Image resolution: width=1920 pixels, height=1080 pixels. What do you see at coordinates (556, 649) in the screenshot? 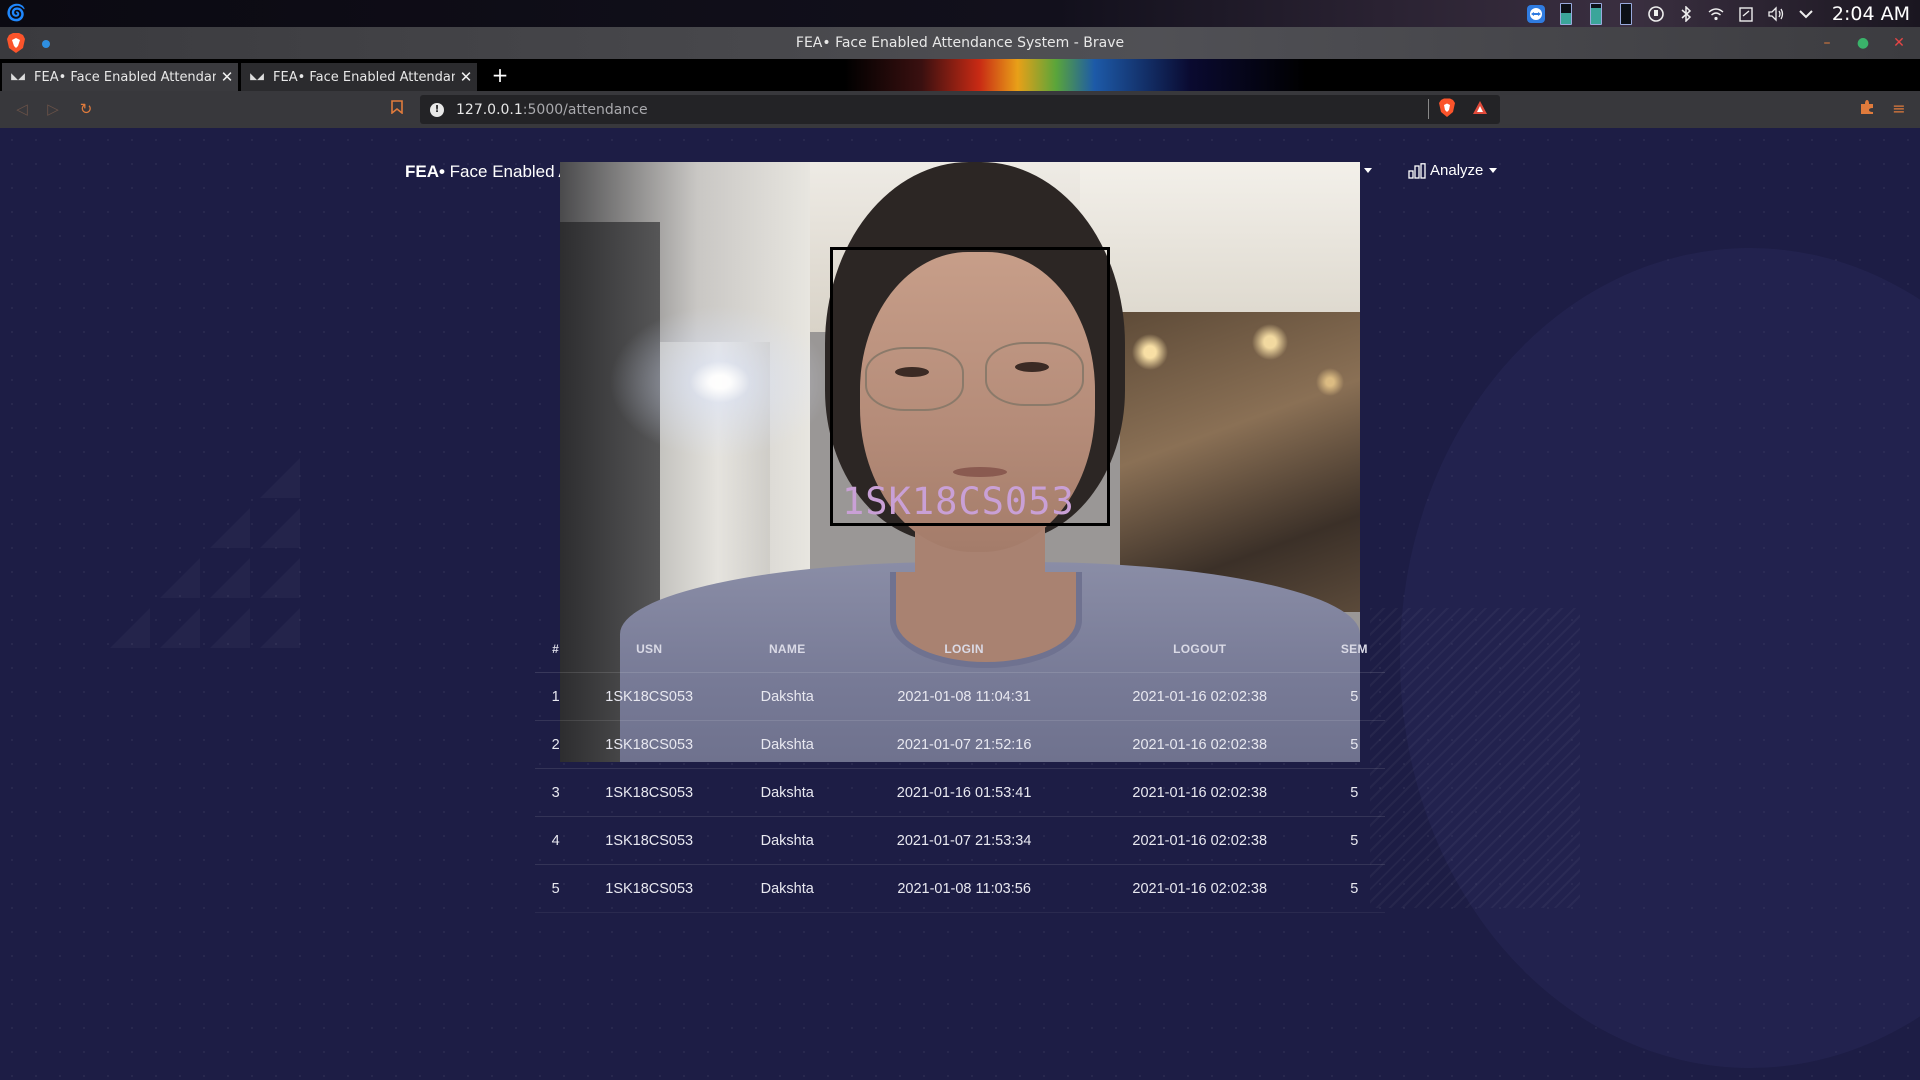
I see `column-header: #` at bounding box center [556, 649].